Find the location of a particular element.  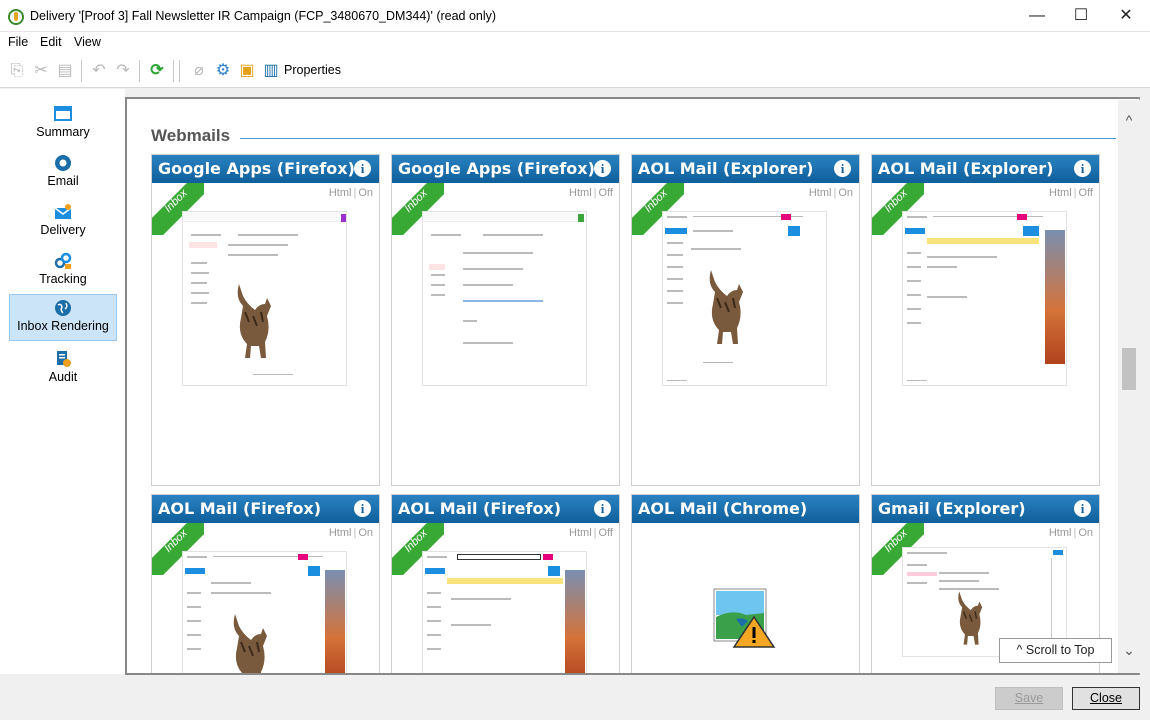

sidebar-item-tracking: Tracking is located at coordinates (63, 271).